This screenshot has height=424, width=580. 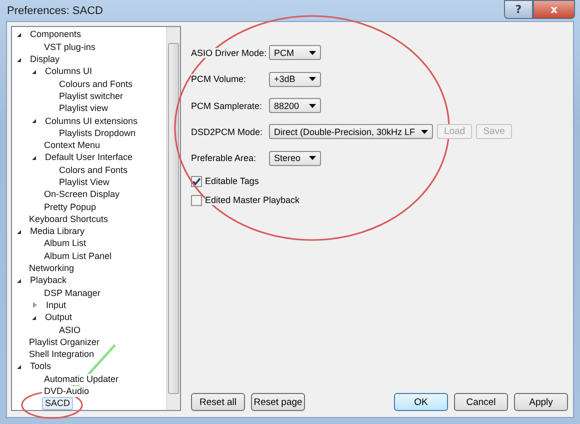 What do you see at coordinates (51, 268) in the screenshot?
I see `tree-item: Networking` at bounding box center [51, 268].